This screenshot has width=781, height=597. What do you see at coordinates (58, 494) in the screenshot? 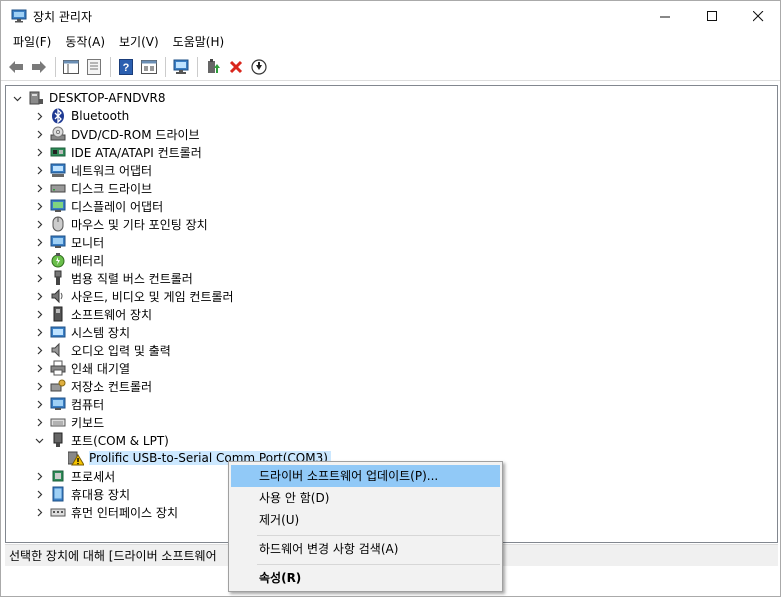
I see `portable-device-icon` at bounding box center [58, 494].